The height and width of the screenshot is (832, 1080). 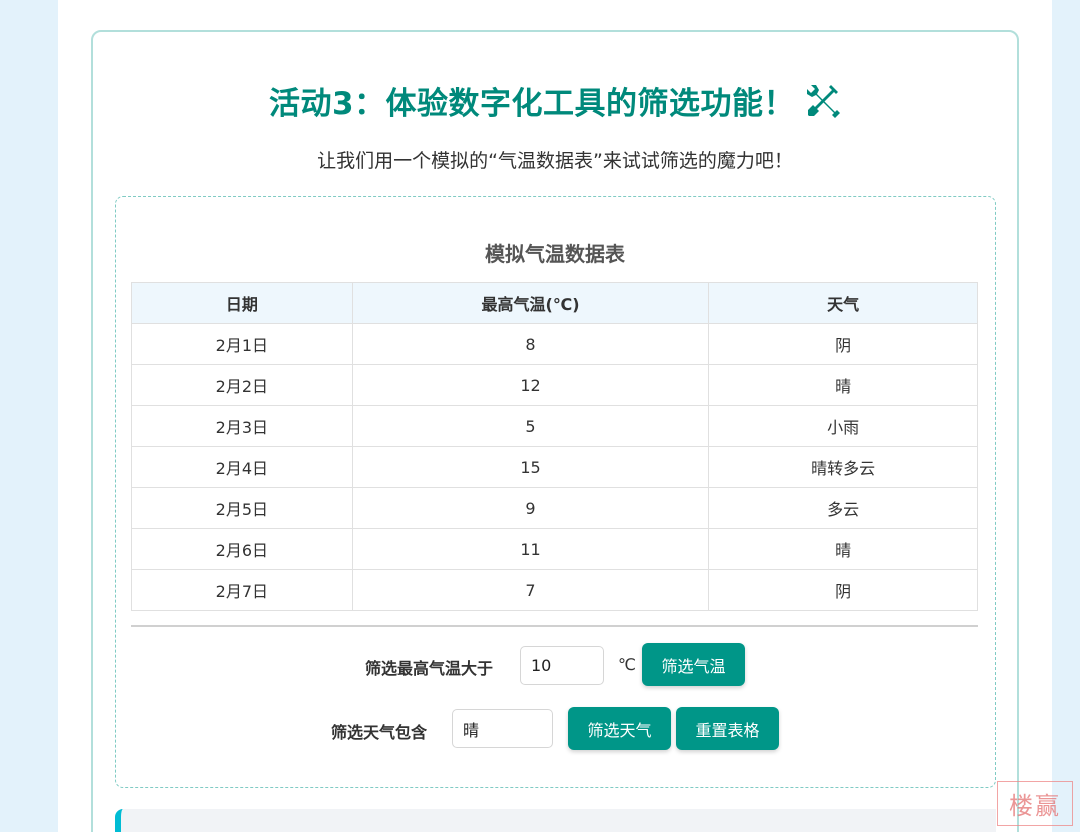 I want to click on table-row: 2月4日 15 晴转多云, so click(x=554, y=467).